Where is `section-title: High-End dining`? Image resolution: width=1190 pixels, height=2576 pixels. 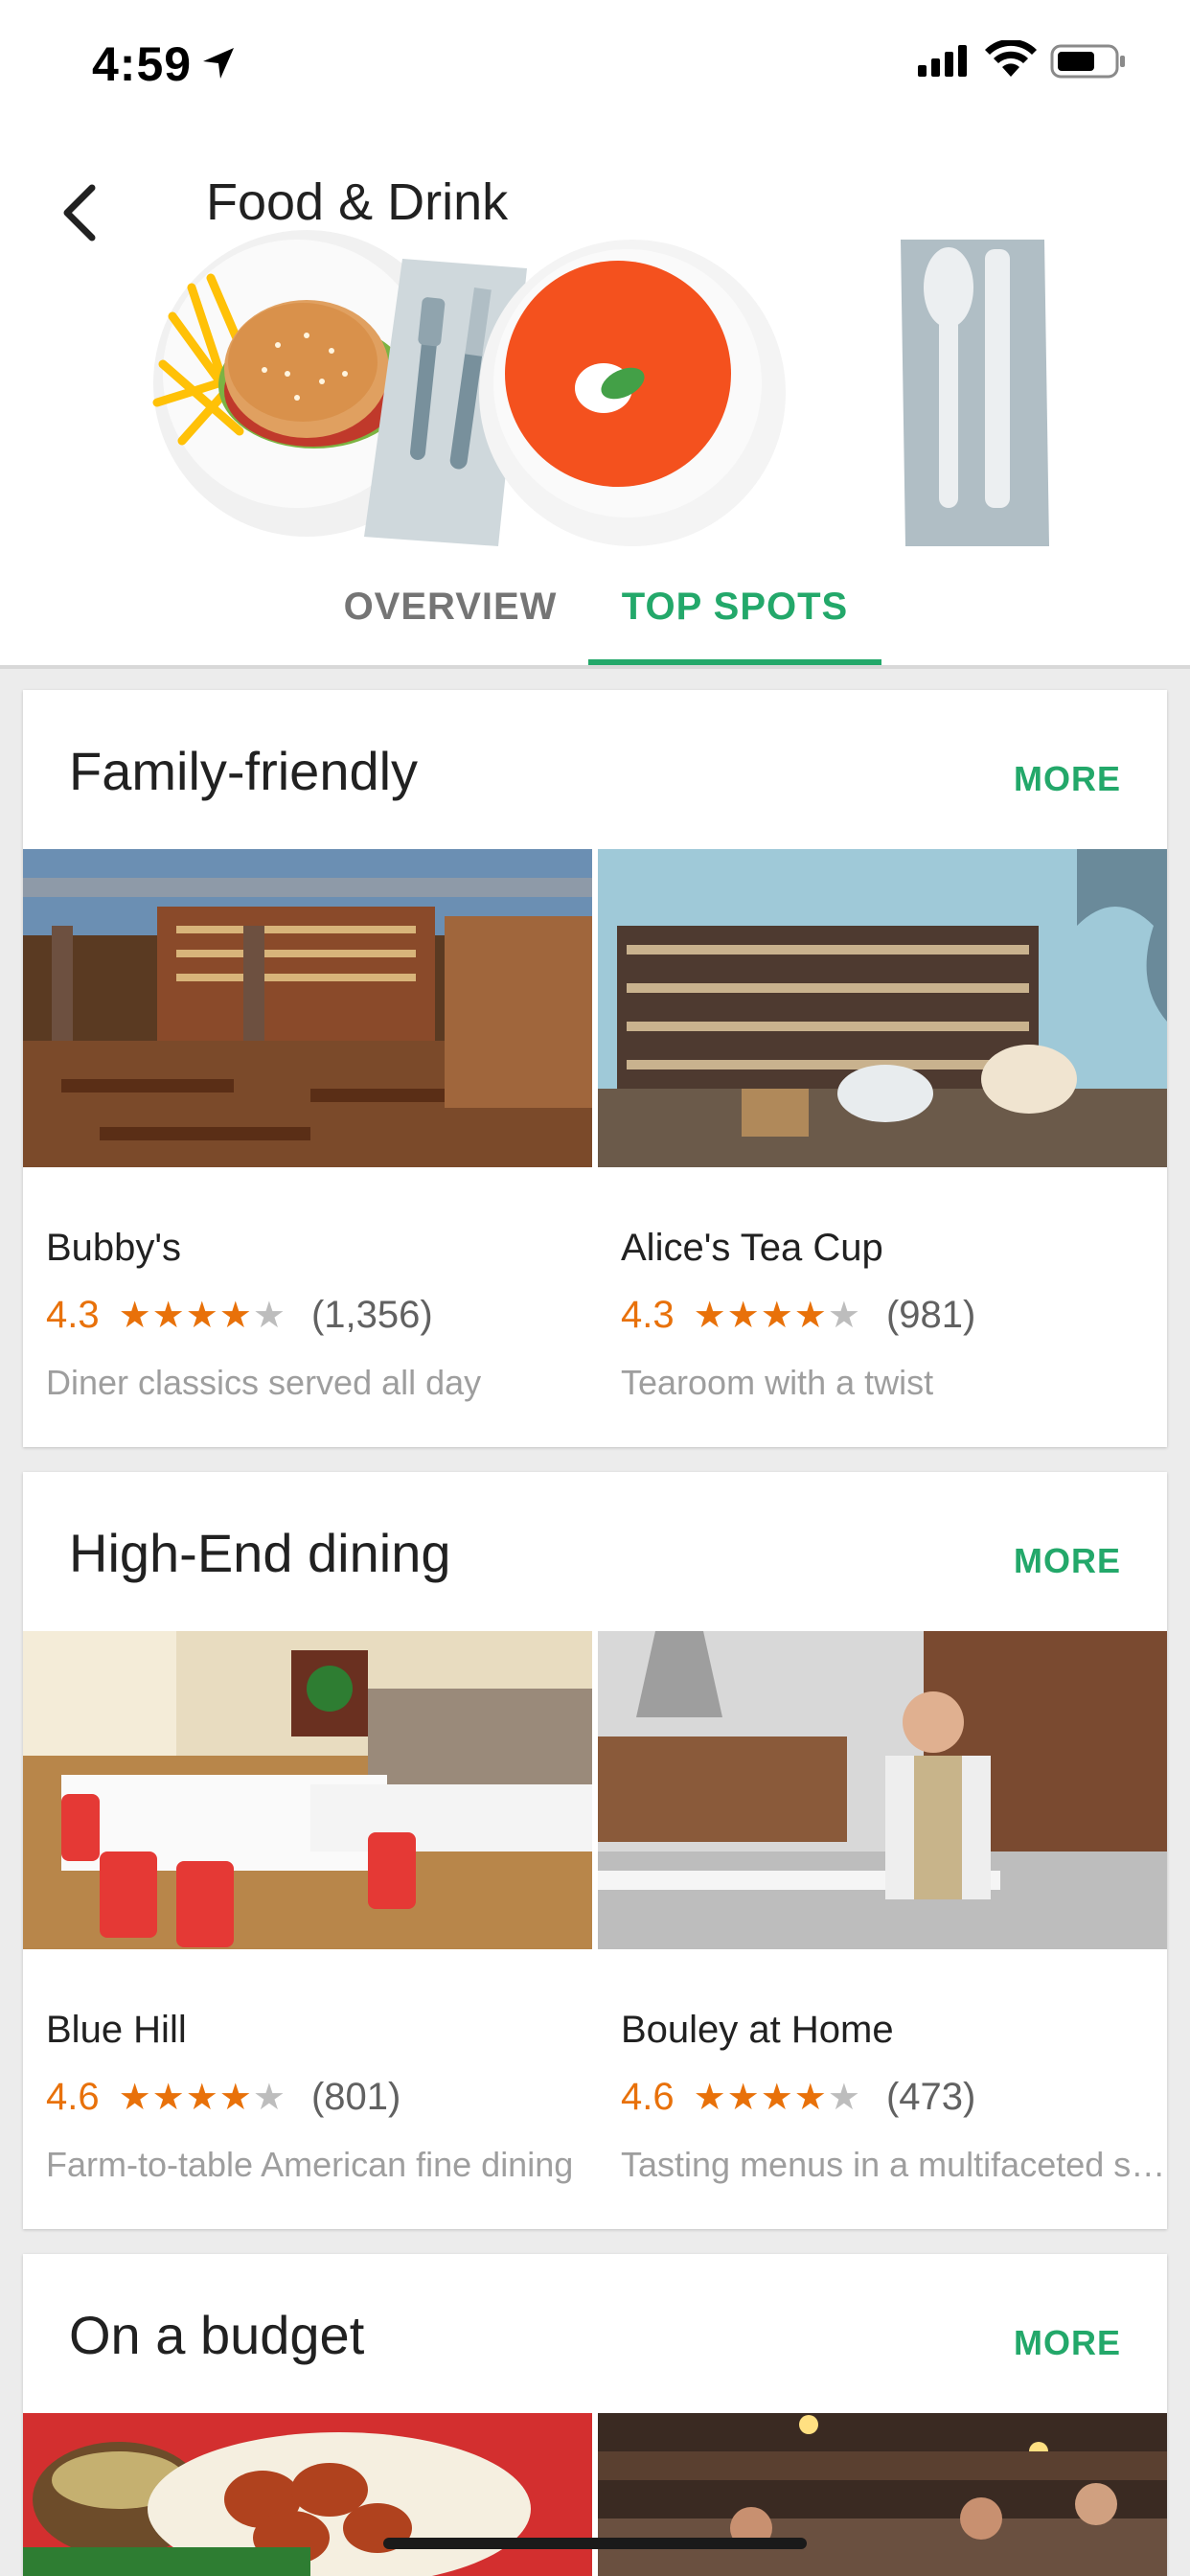 section-title: High-End dining is located at coordinates (260, 1553).